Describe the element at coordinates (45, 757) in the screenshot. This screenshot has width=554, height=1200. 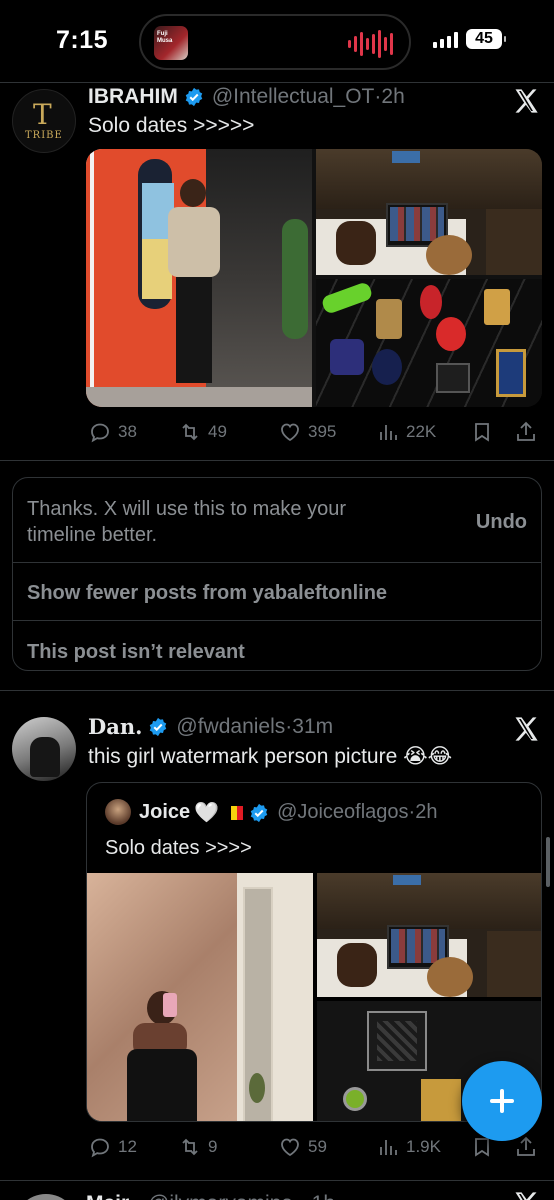
I see `avatar-figure` at that location.